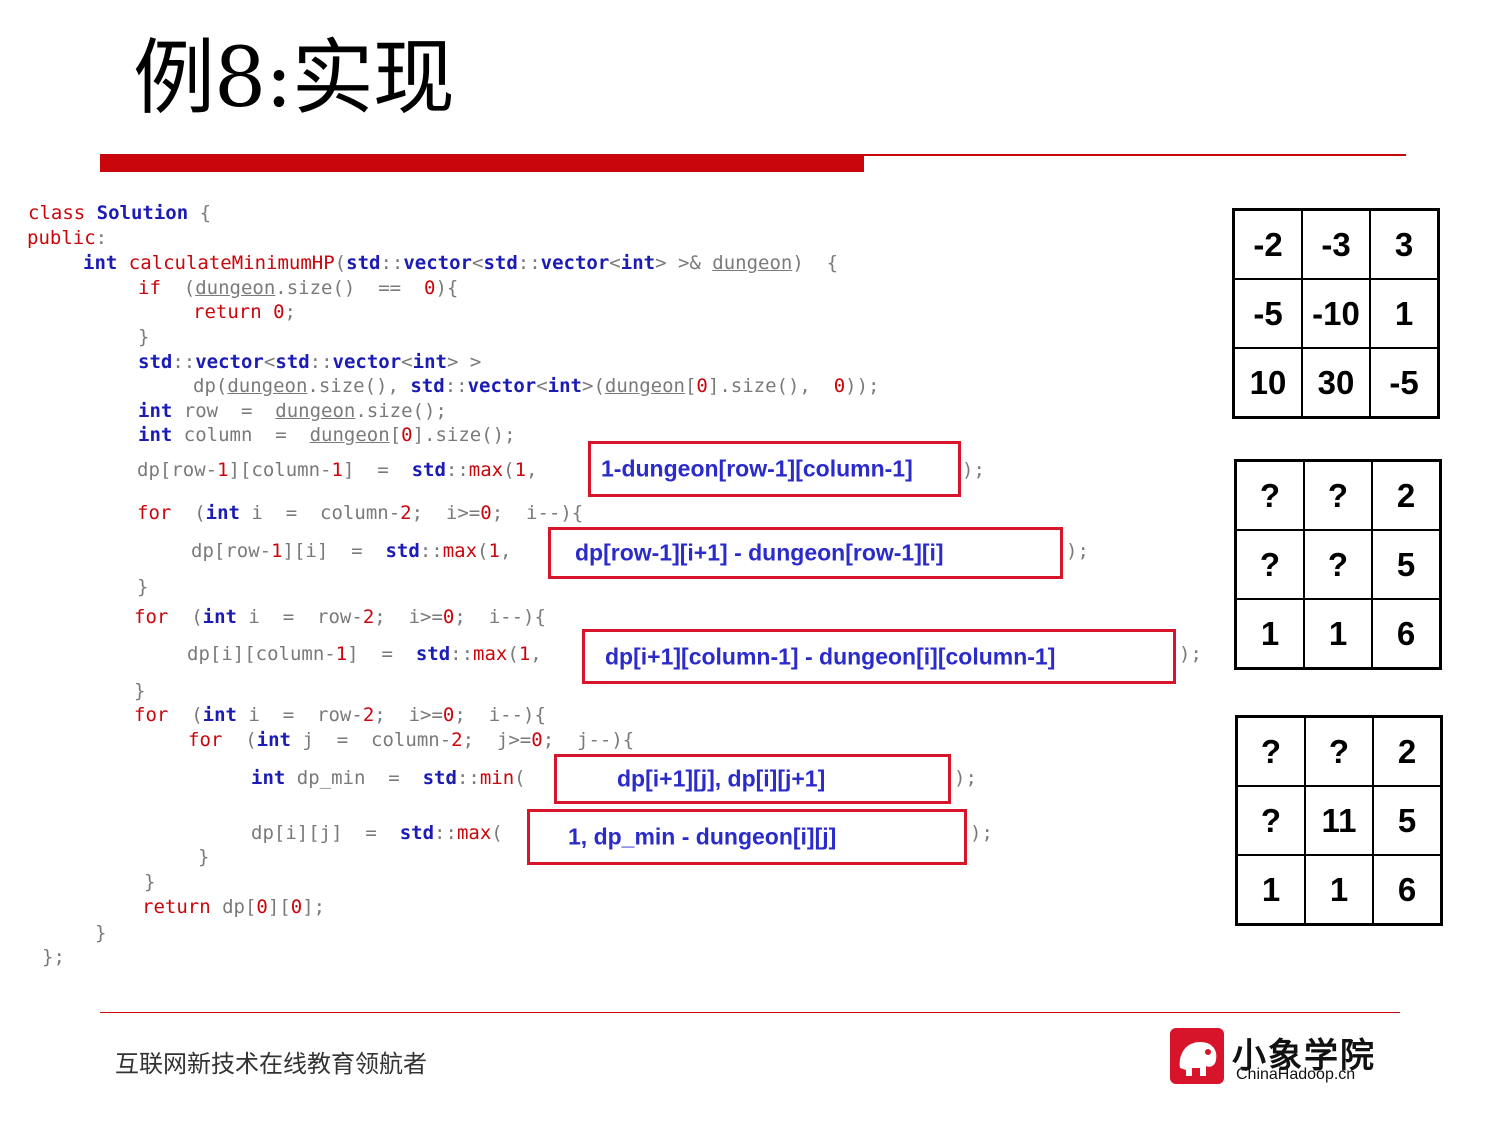 Image resolution: width=1500 pixels, height=1125 pixels. I want to click on code-line: };, so click(53, 957).